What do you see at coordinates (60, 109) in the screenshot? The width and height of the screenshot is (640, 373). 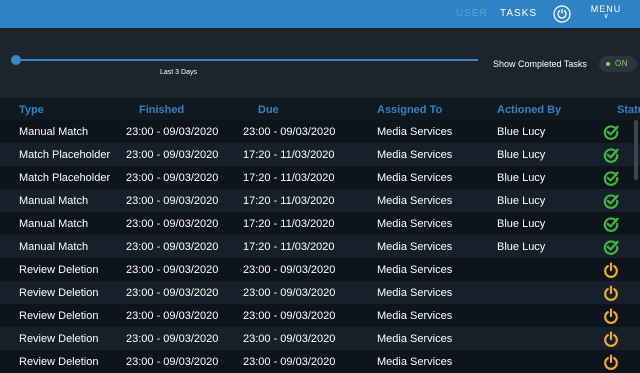 I see `column-header-type: Type` at bounding box center [60, 109].